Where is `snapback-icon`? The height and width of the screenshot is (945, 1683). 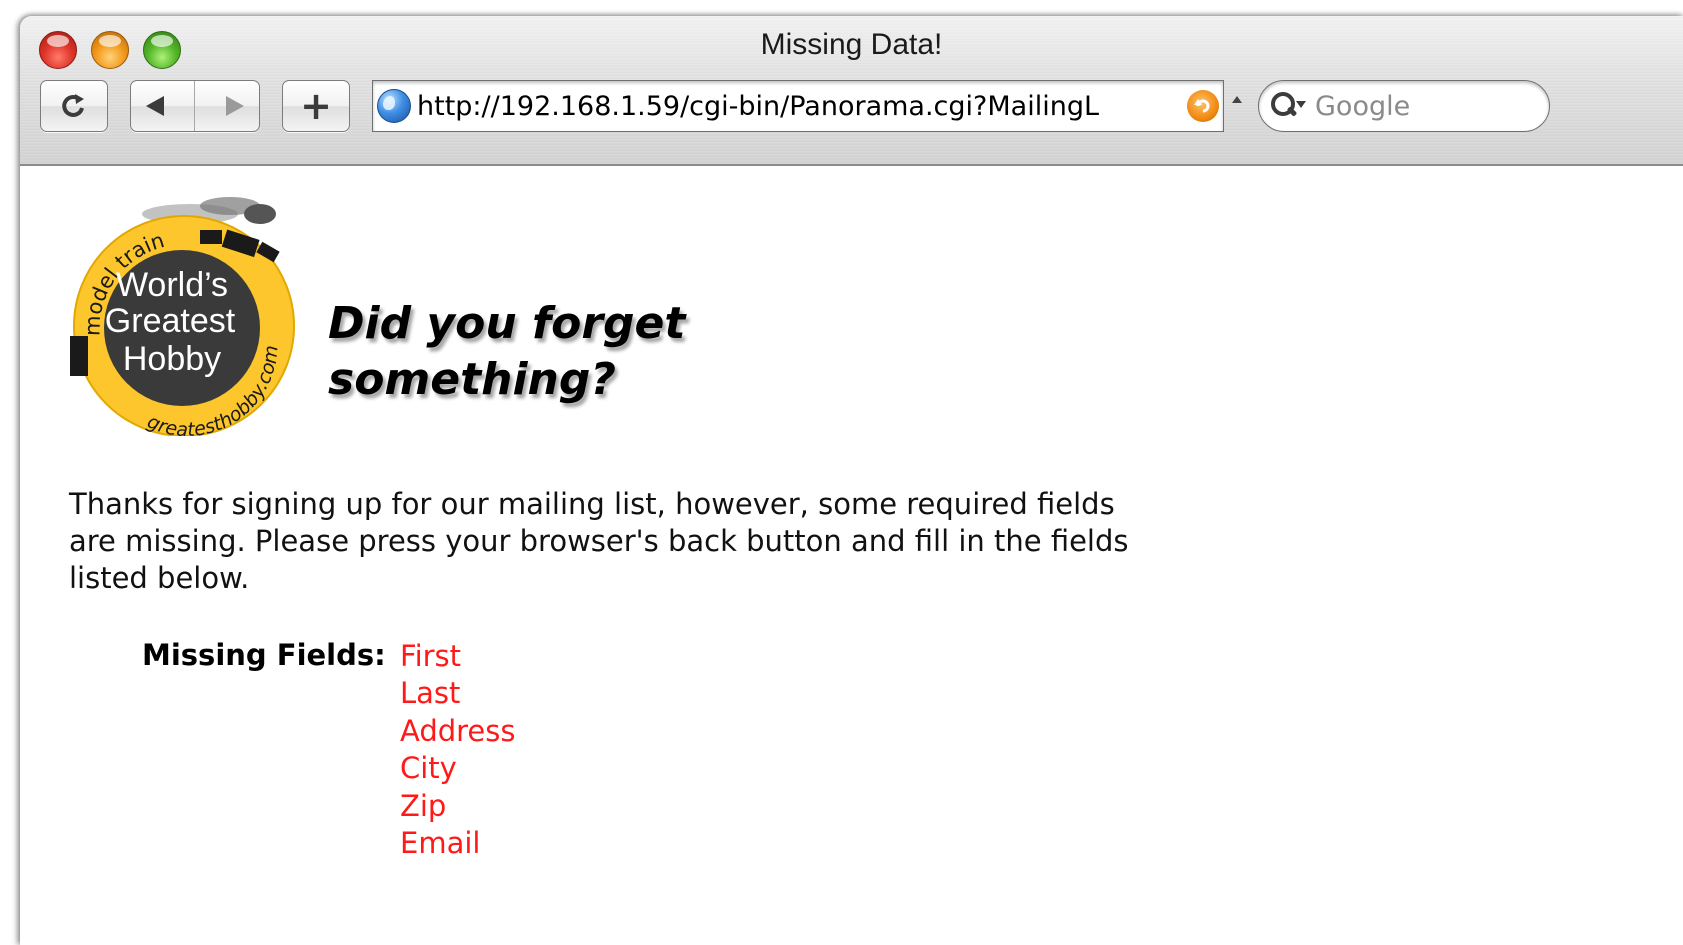
snapback-icon is located at coordinates (1203, 106).